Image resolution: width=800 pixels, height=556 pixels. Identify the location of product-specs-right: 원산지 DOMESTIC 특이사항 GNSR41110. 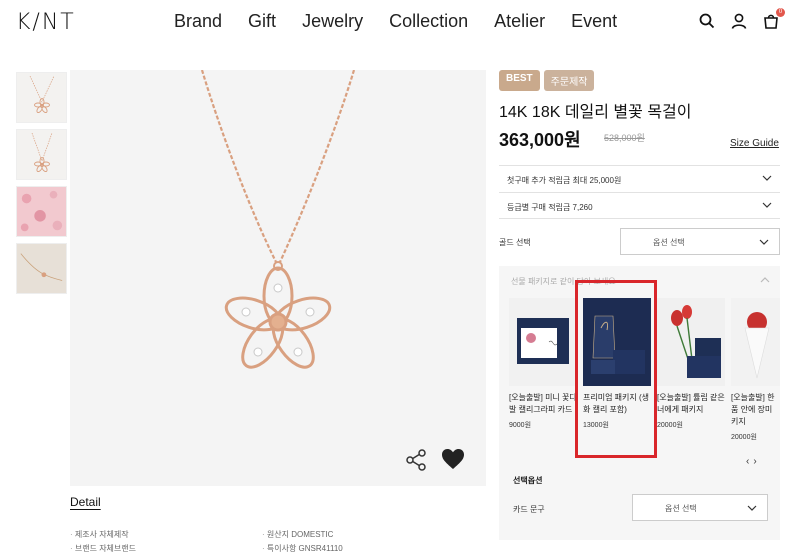
(302, 542).